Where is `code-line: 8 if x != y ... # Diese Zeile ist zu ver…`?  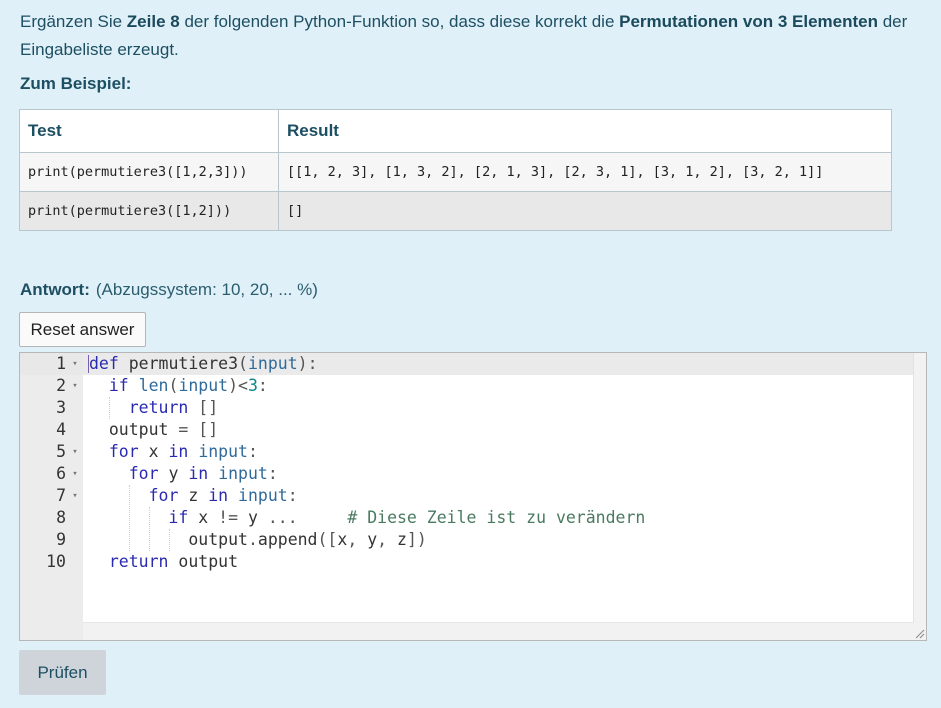 code-line: 8 if x != y ... # Diese Zeile ist zu ver… is located at coordinates (473, 518).